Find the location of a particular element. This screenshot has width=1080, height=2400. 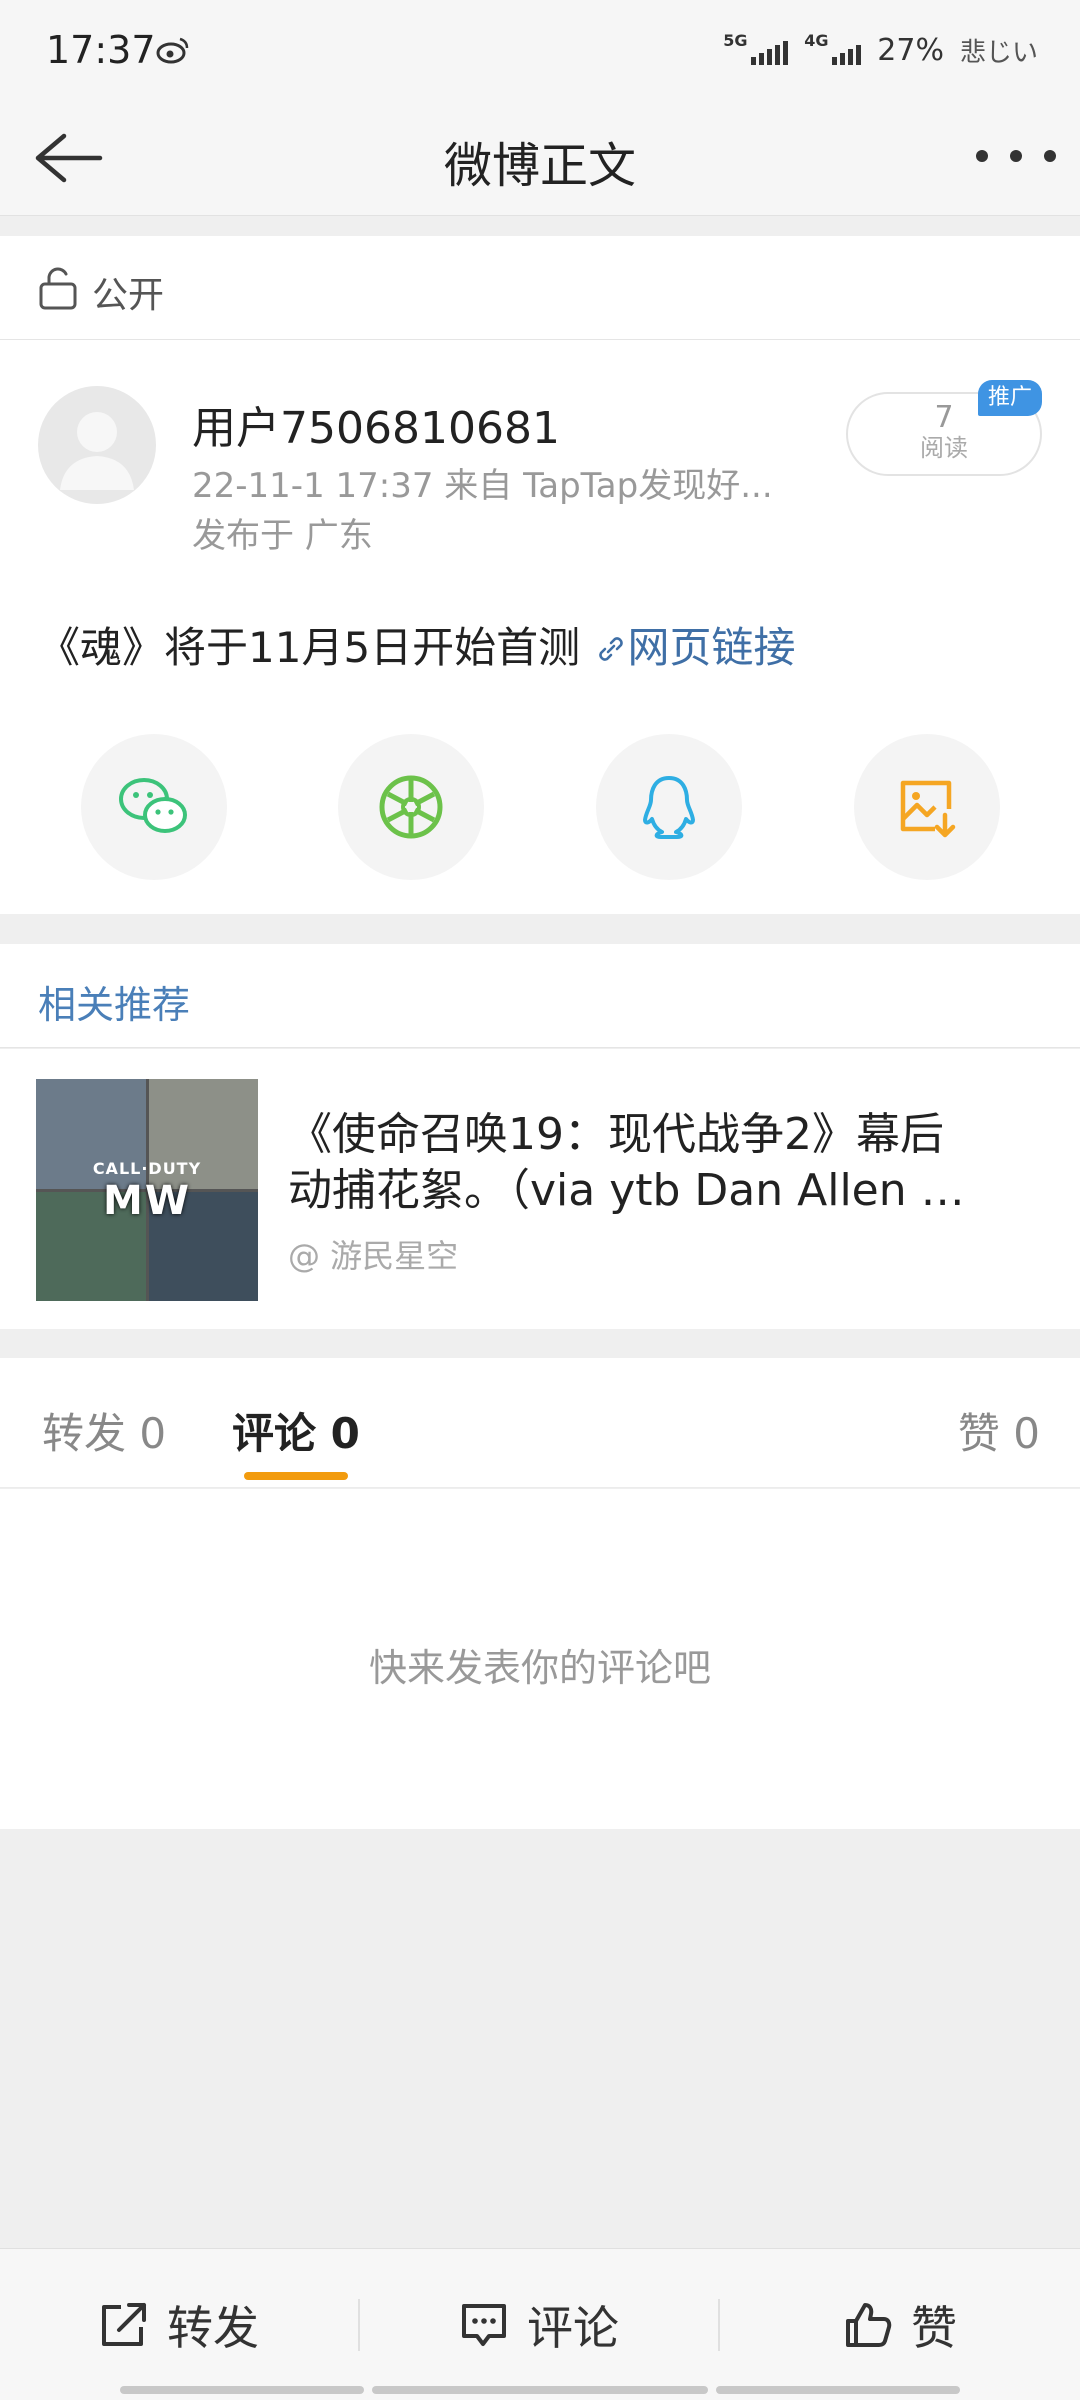

wechat-icon is located at coordinates (153, 805).